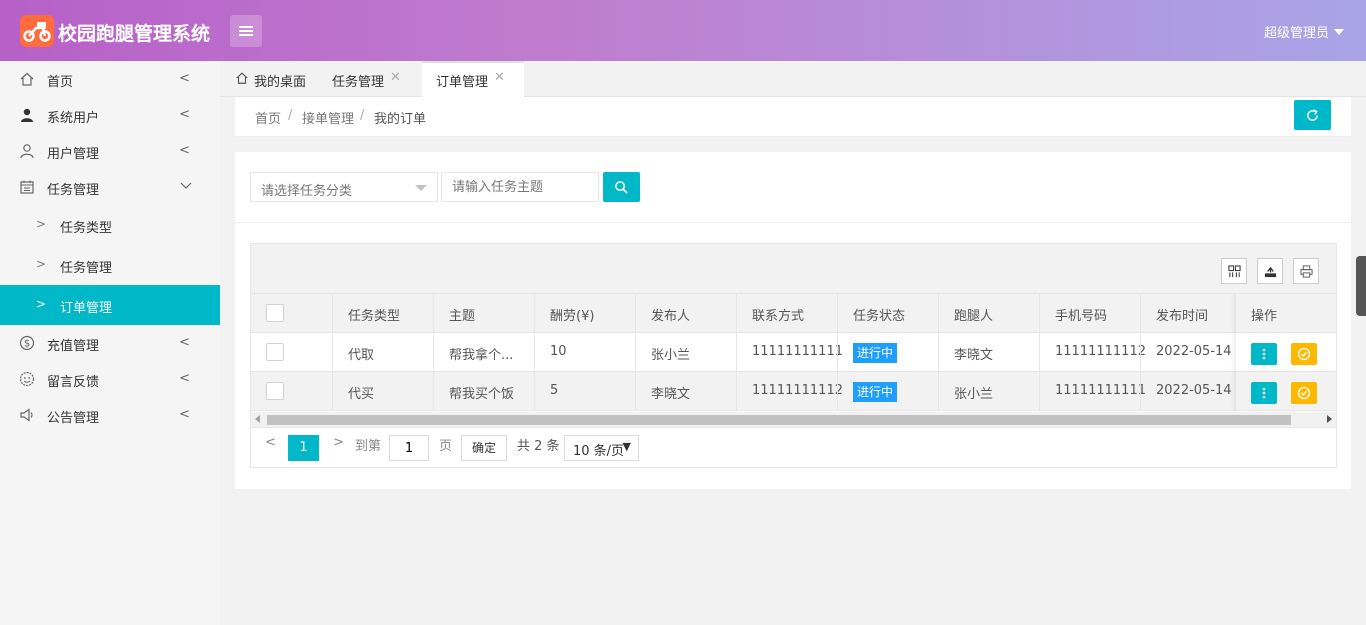 This screenshot has height=625, width=1366. Describe the element at coordinates (110, 115) in the screenshot. I see `sidebar-item-system-users: 系统用户 <` at that location.